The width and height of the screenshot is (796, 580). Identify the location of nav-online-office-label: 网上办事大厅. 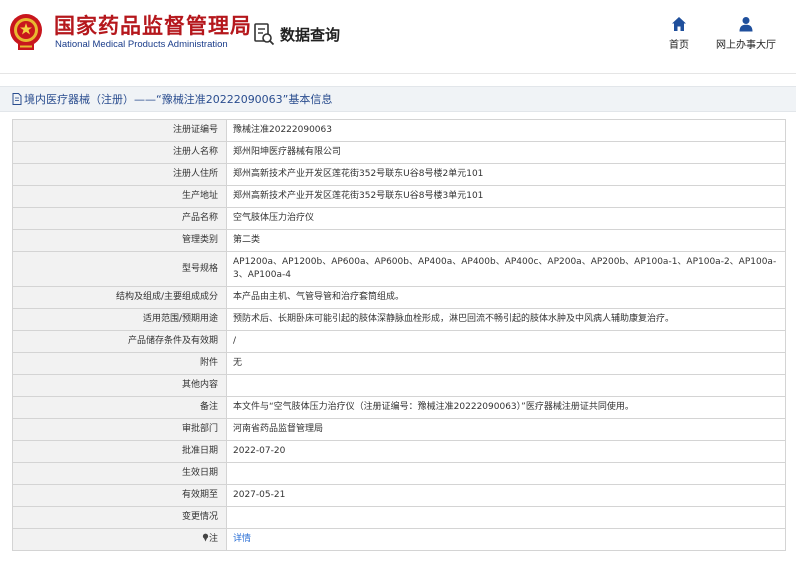
(746, 45).